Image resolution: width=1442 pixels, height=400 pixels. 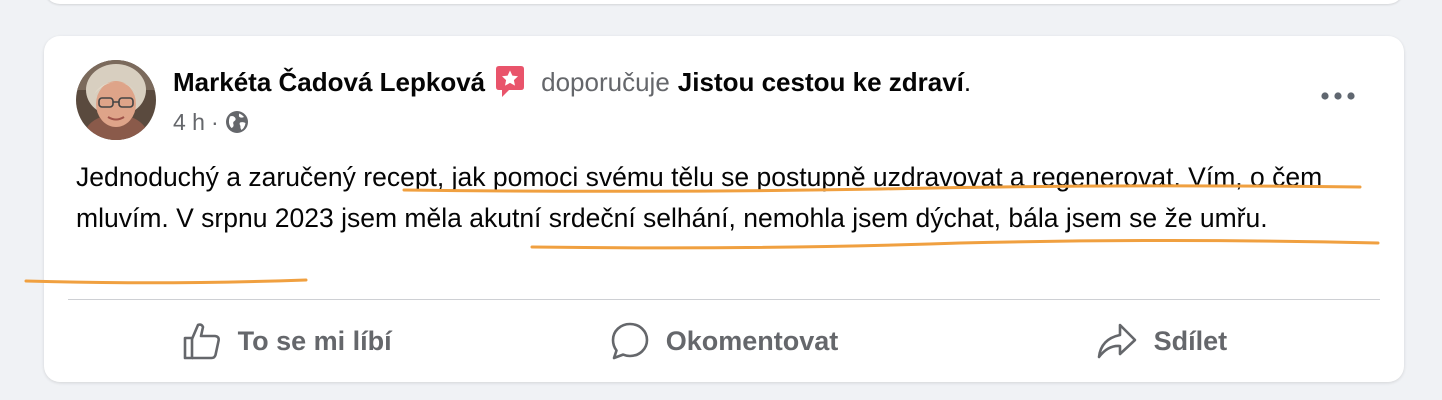 What do you see at coordinates (116, 100) in the screenshot?
I see `avatar` at bounding box center [116, 100].